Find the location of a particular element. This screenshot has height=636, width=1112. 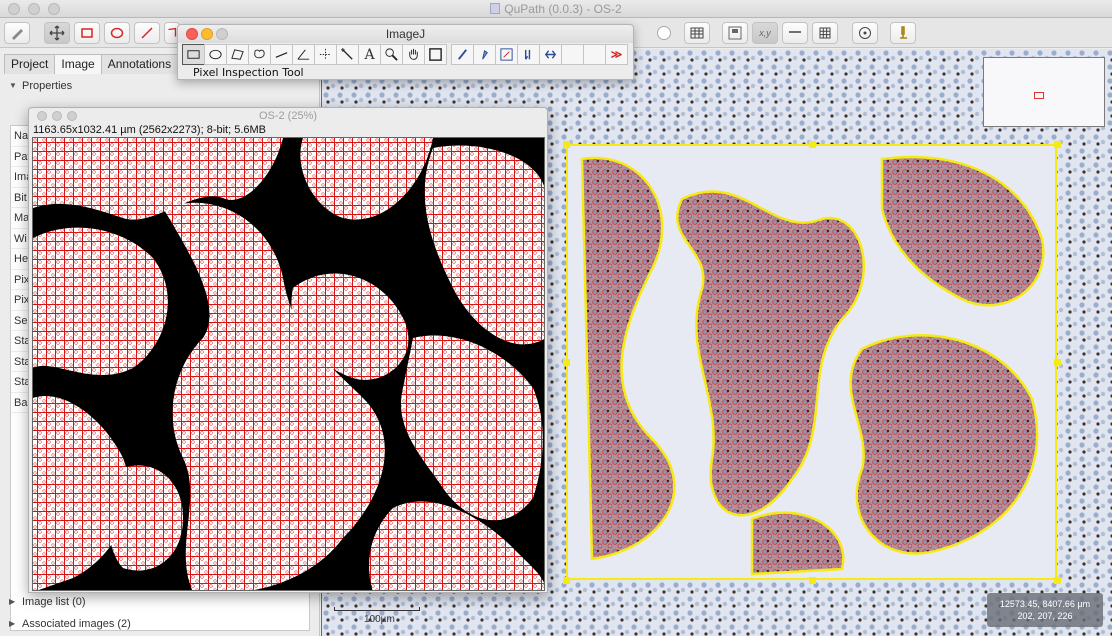

freehand-icon is located at coordinates (259, 54).